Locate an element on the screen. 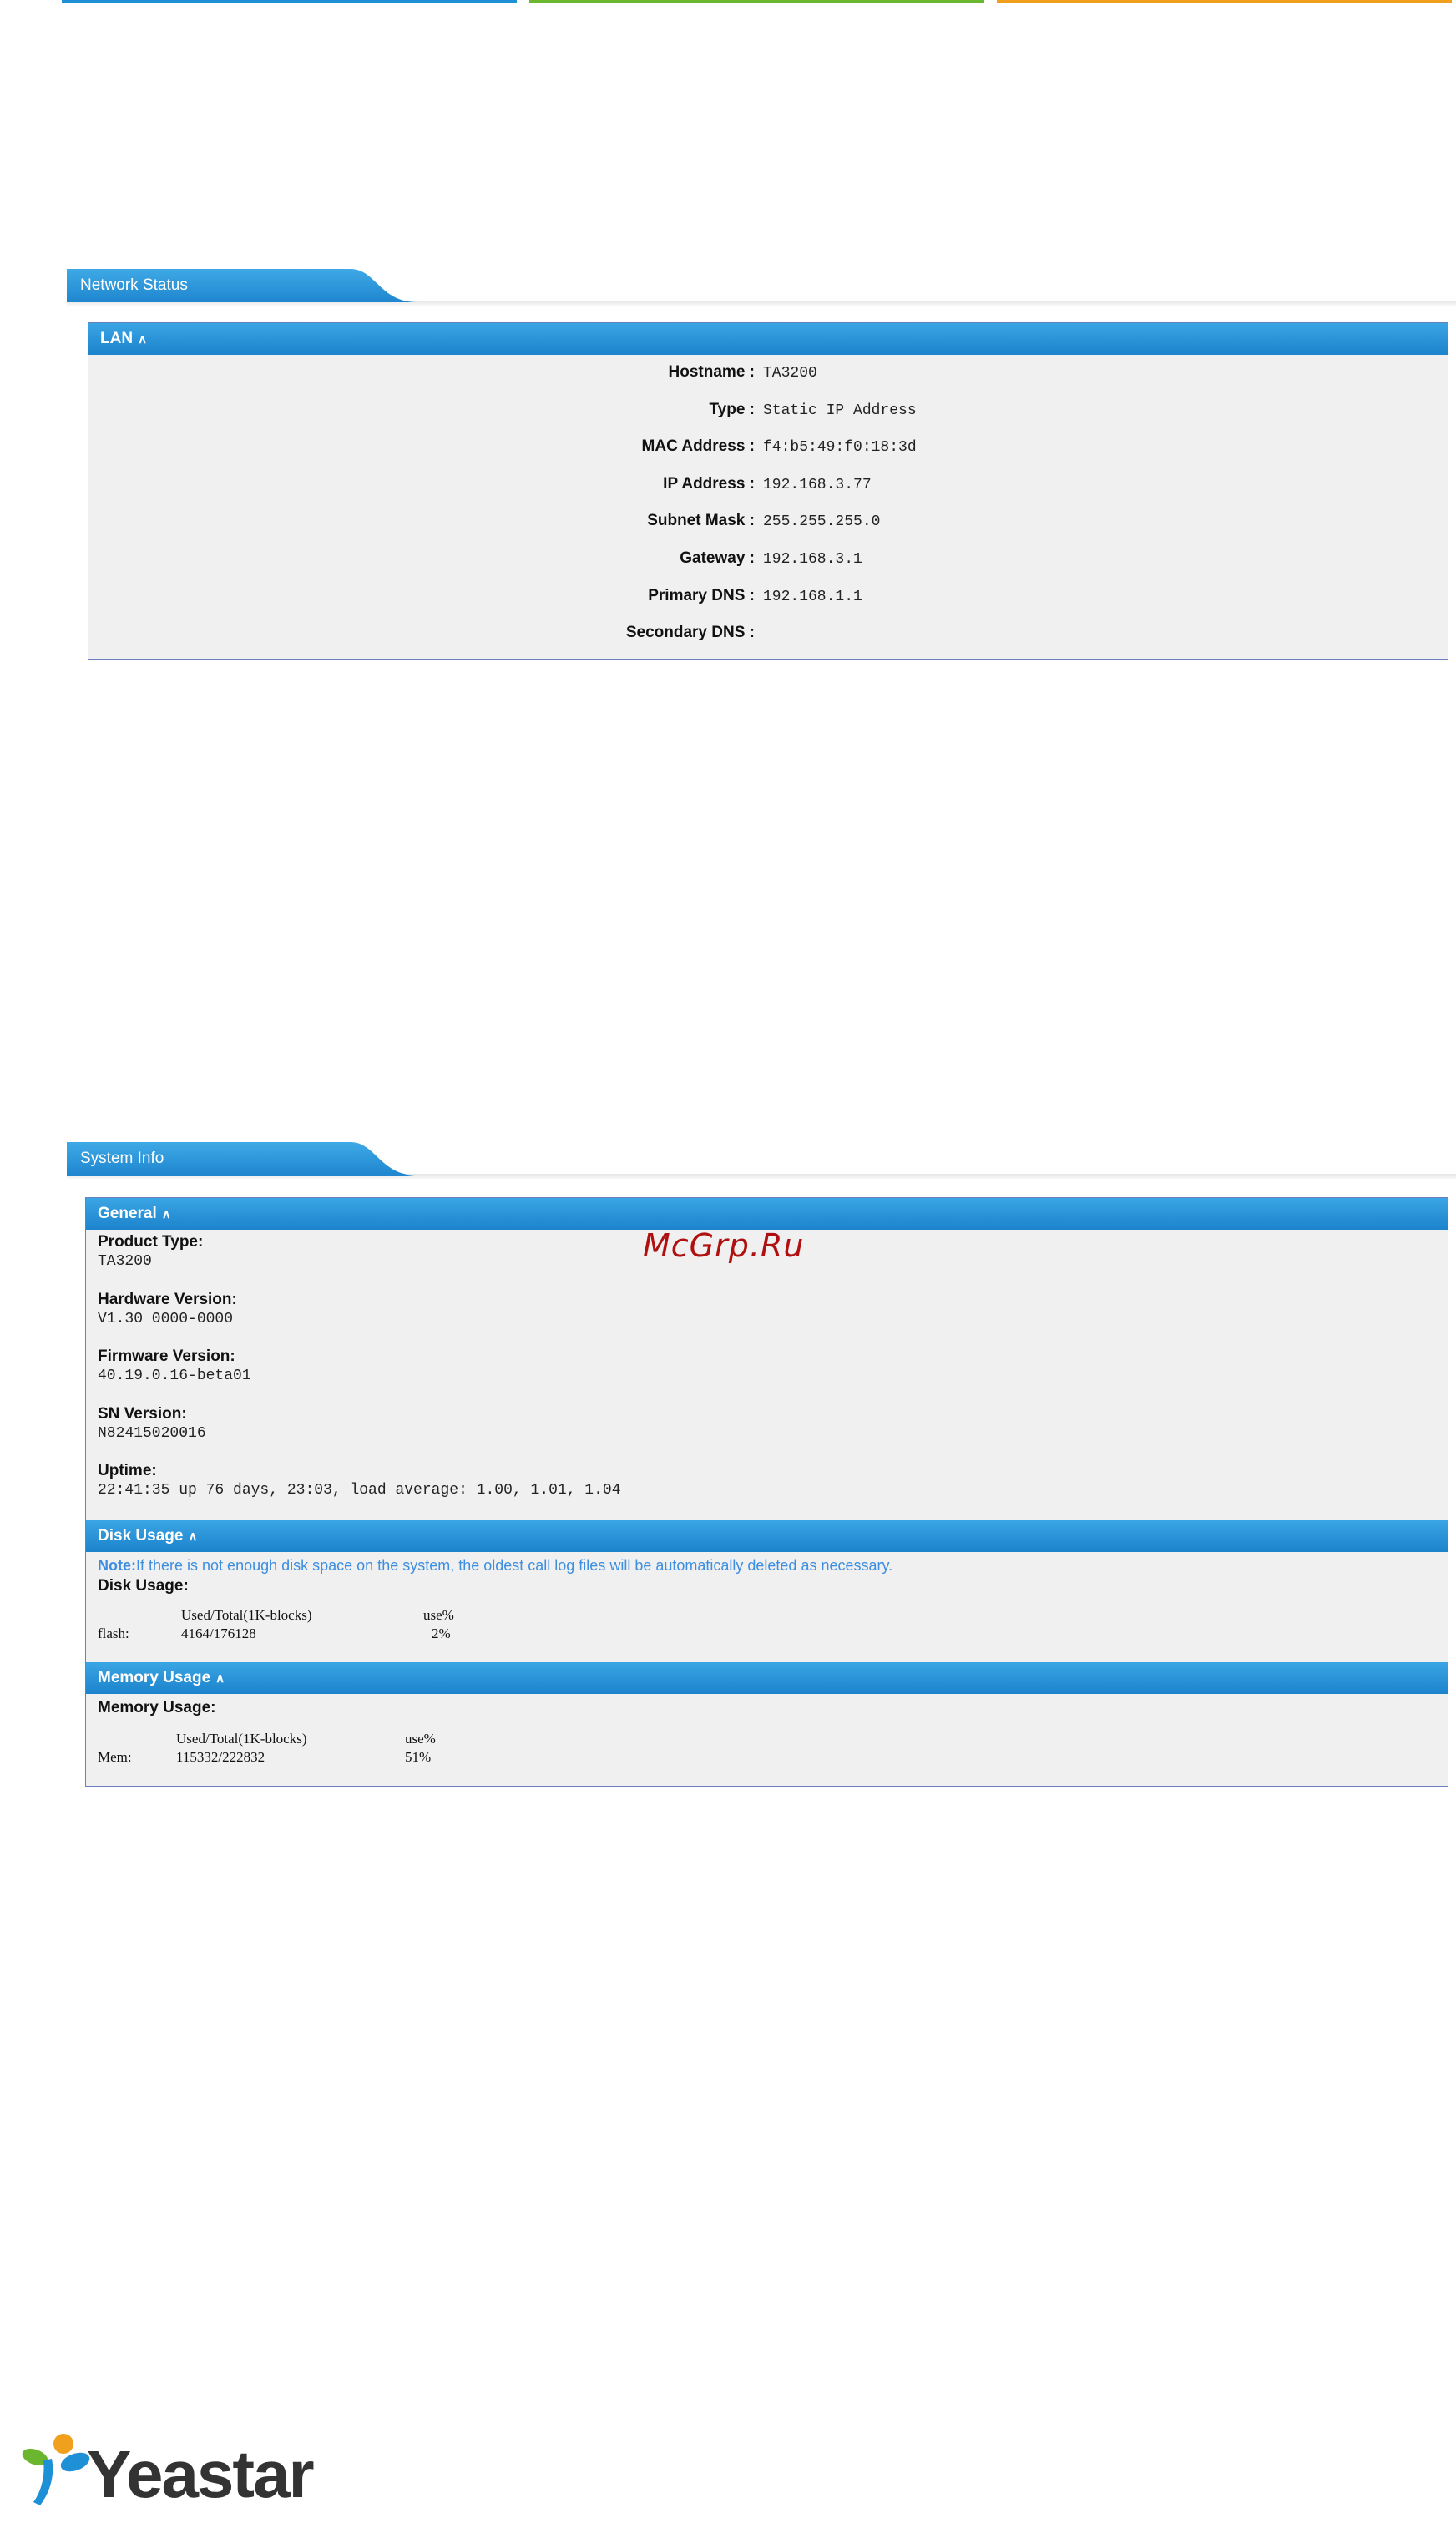 The image size is (1456, 2523). disk-usage-bar: Disk Usage ∧ is located at coordinates (767, 1536).